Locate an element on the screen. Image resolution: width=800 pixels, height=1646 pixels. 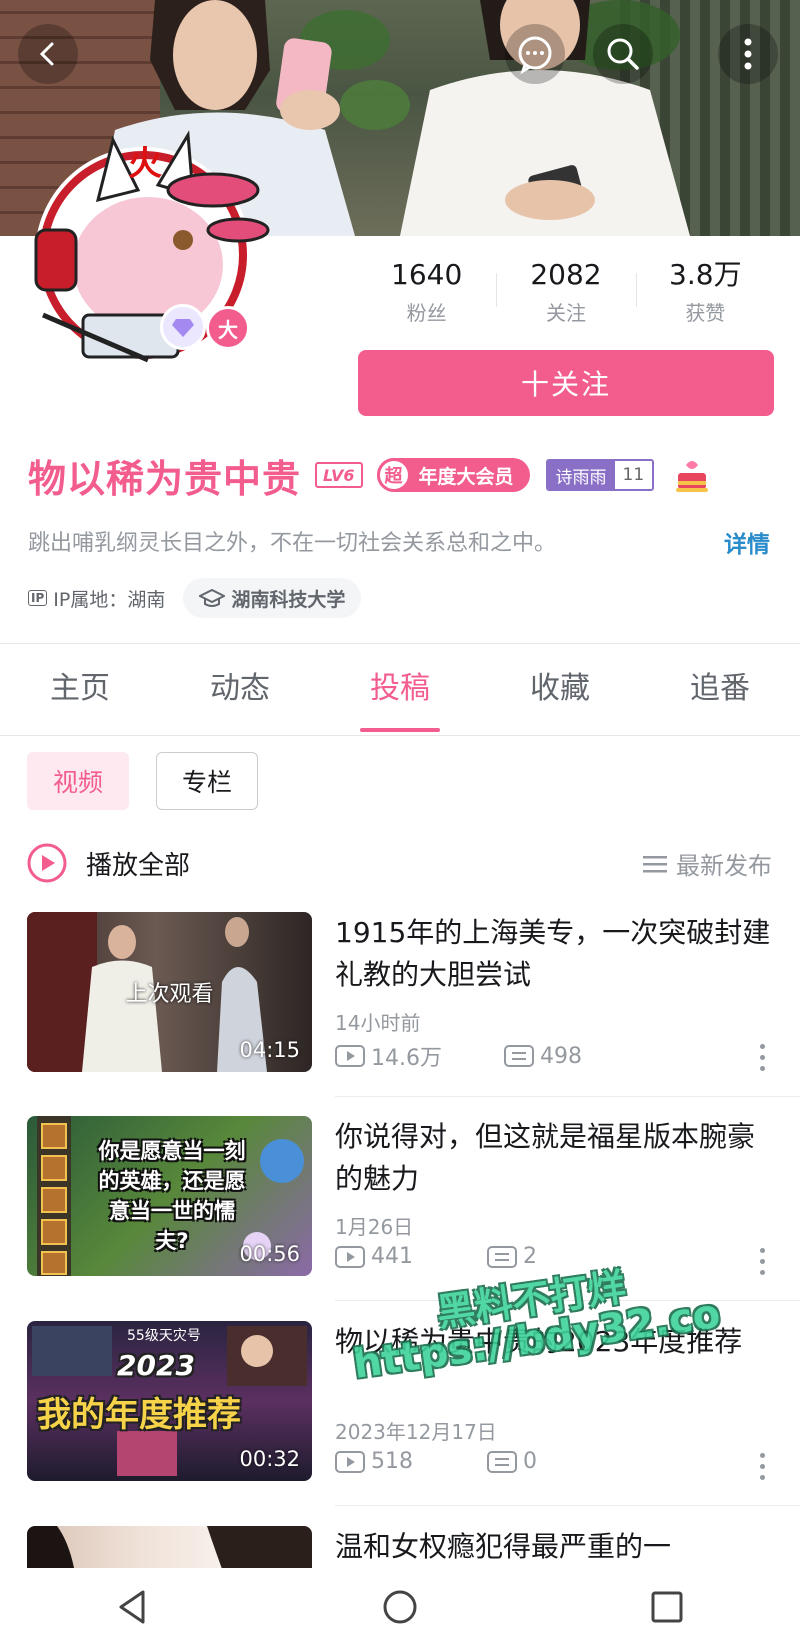
chevron-left-icon is located at coordinates (46, 54).